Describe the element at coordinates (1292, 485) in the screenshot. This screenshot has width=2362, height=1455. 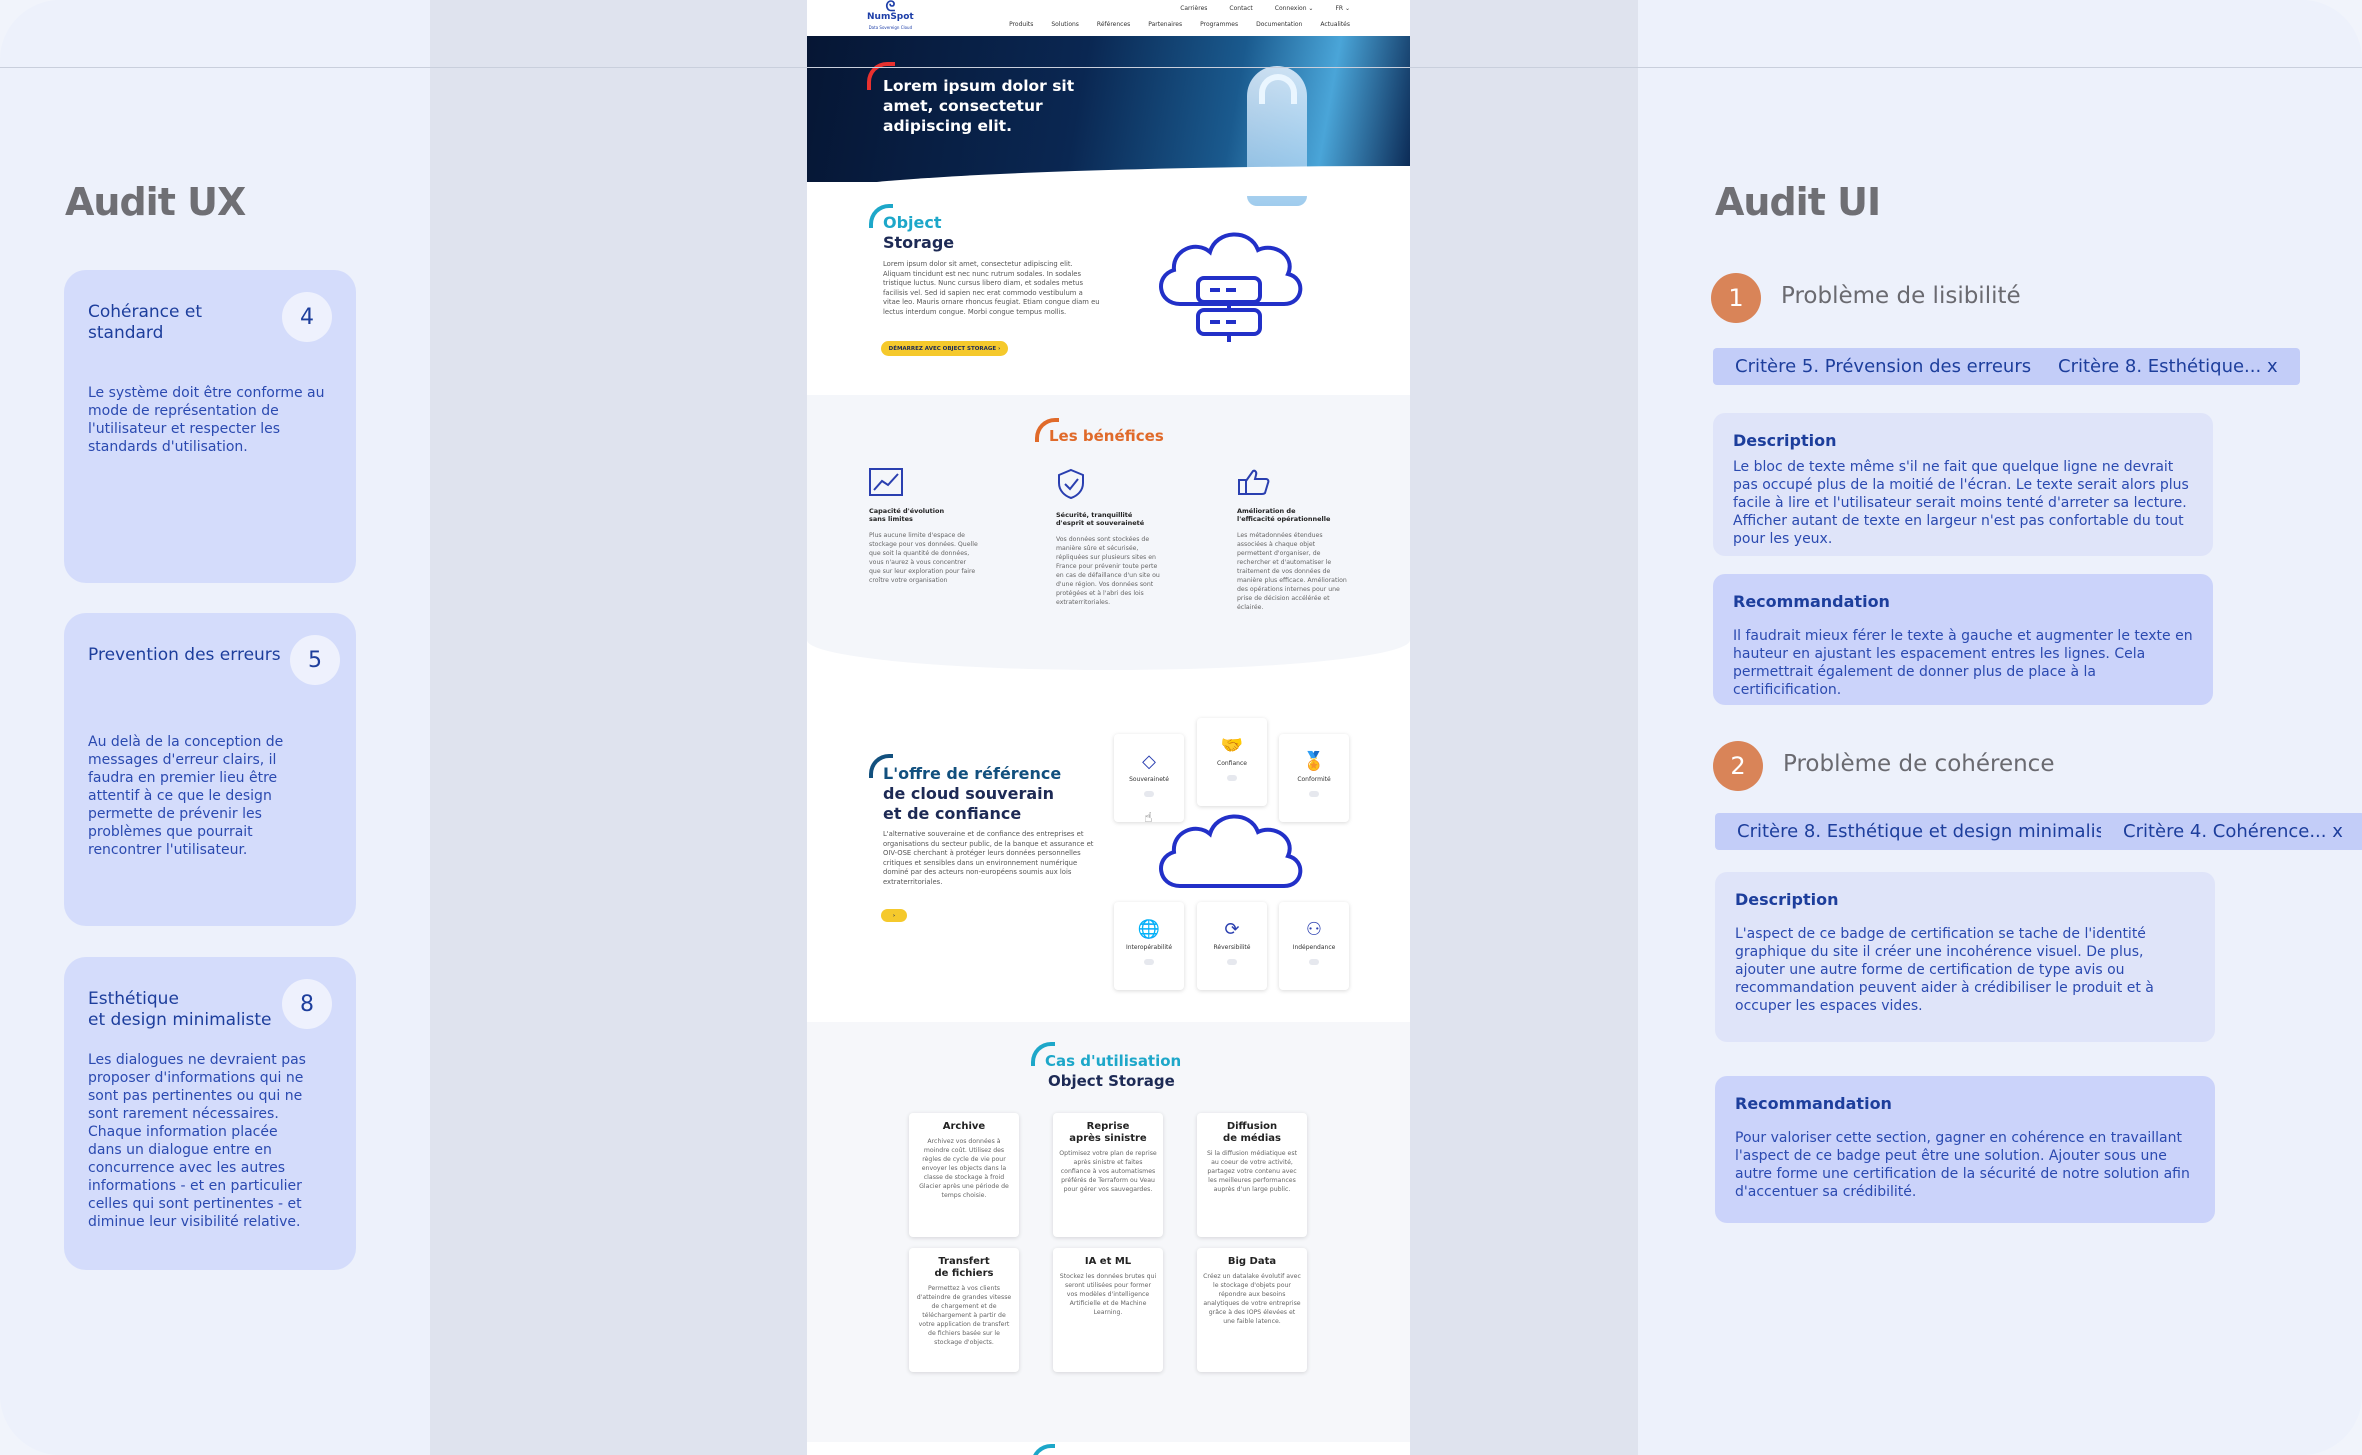
I see `thumbs-up-icon` at that location.